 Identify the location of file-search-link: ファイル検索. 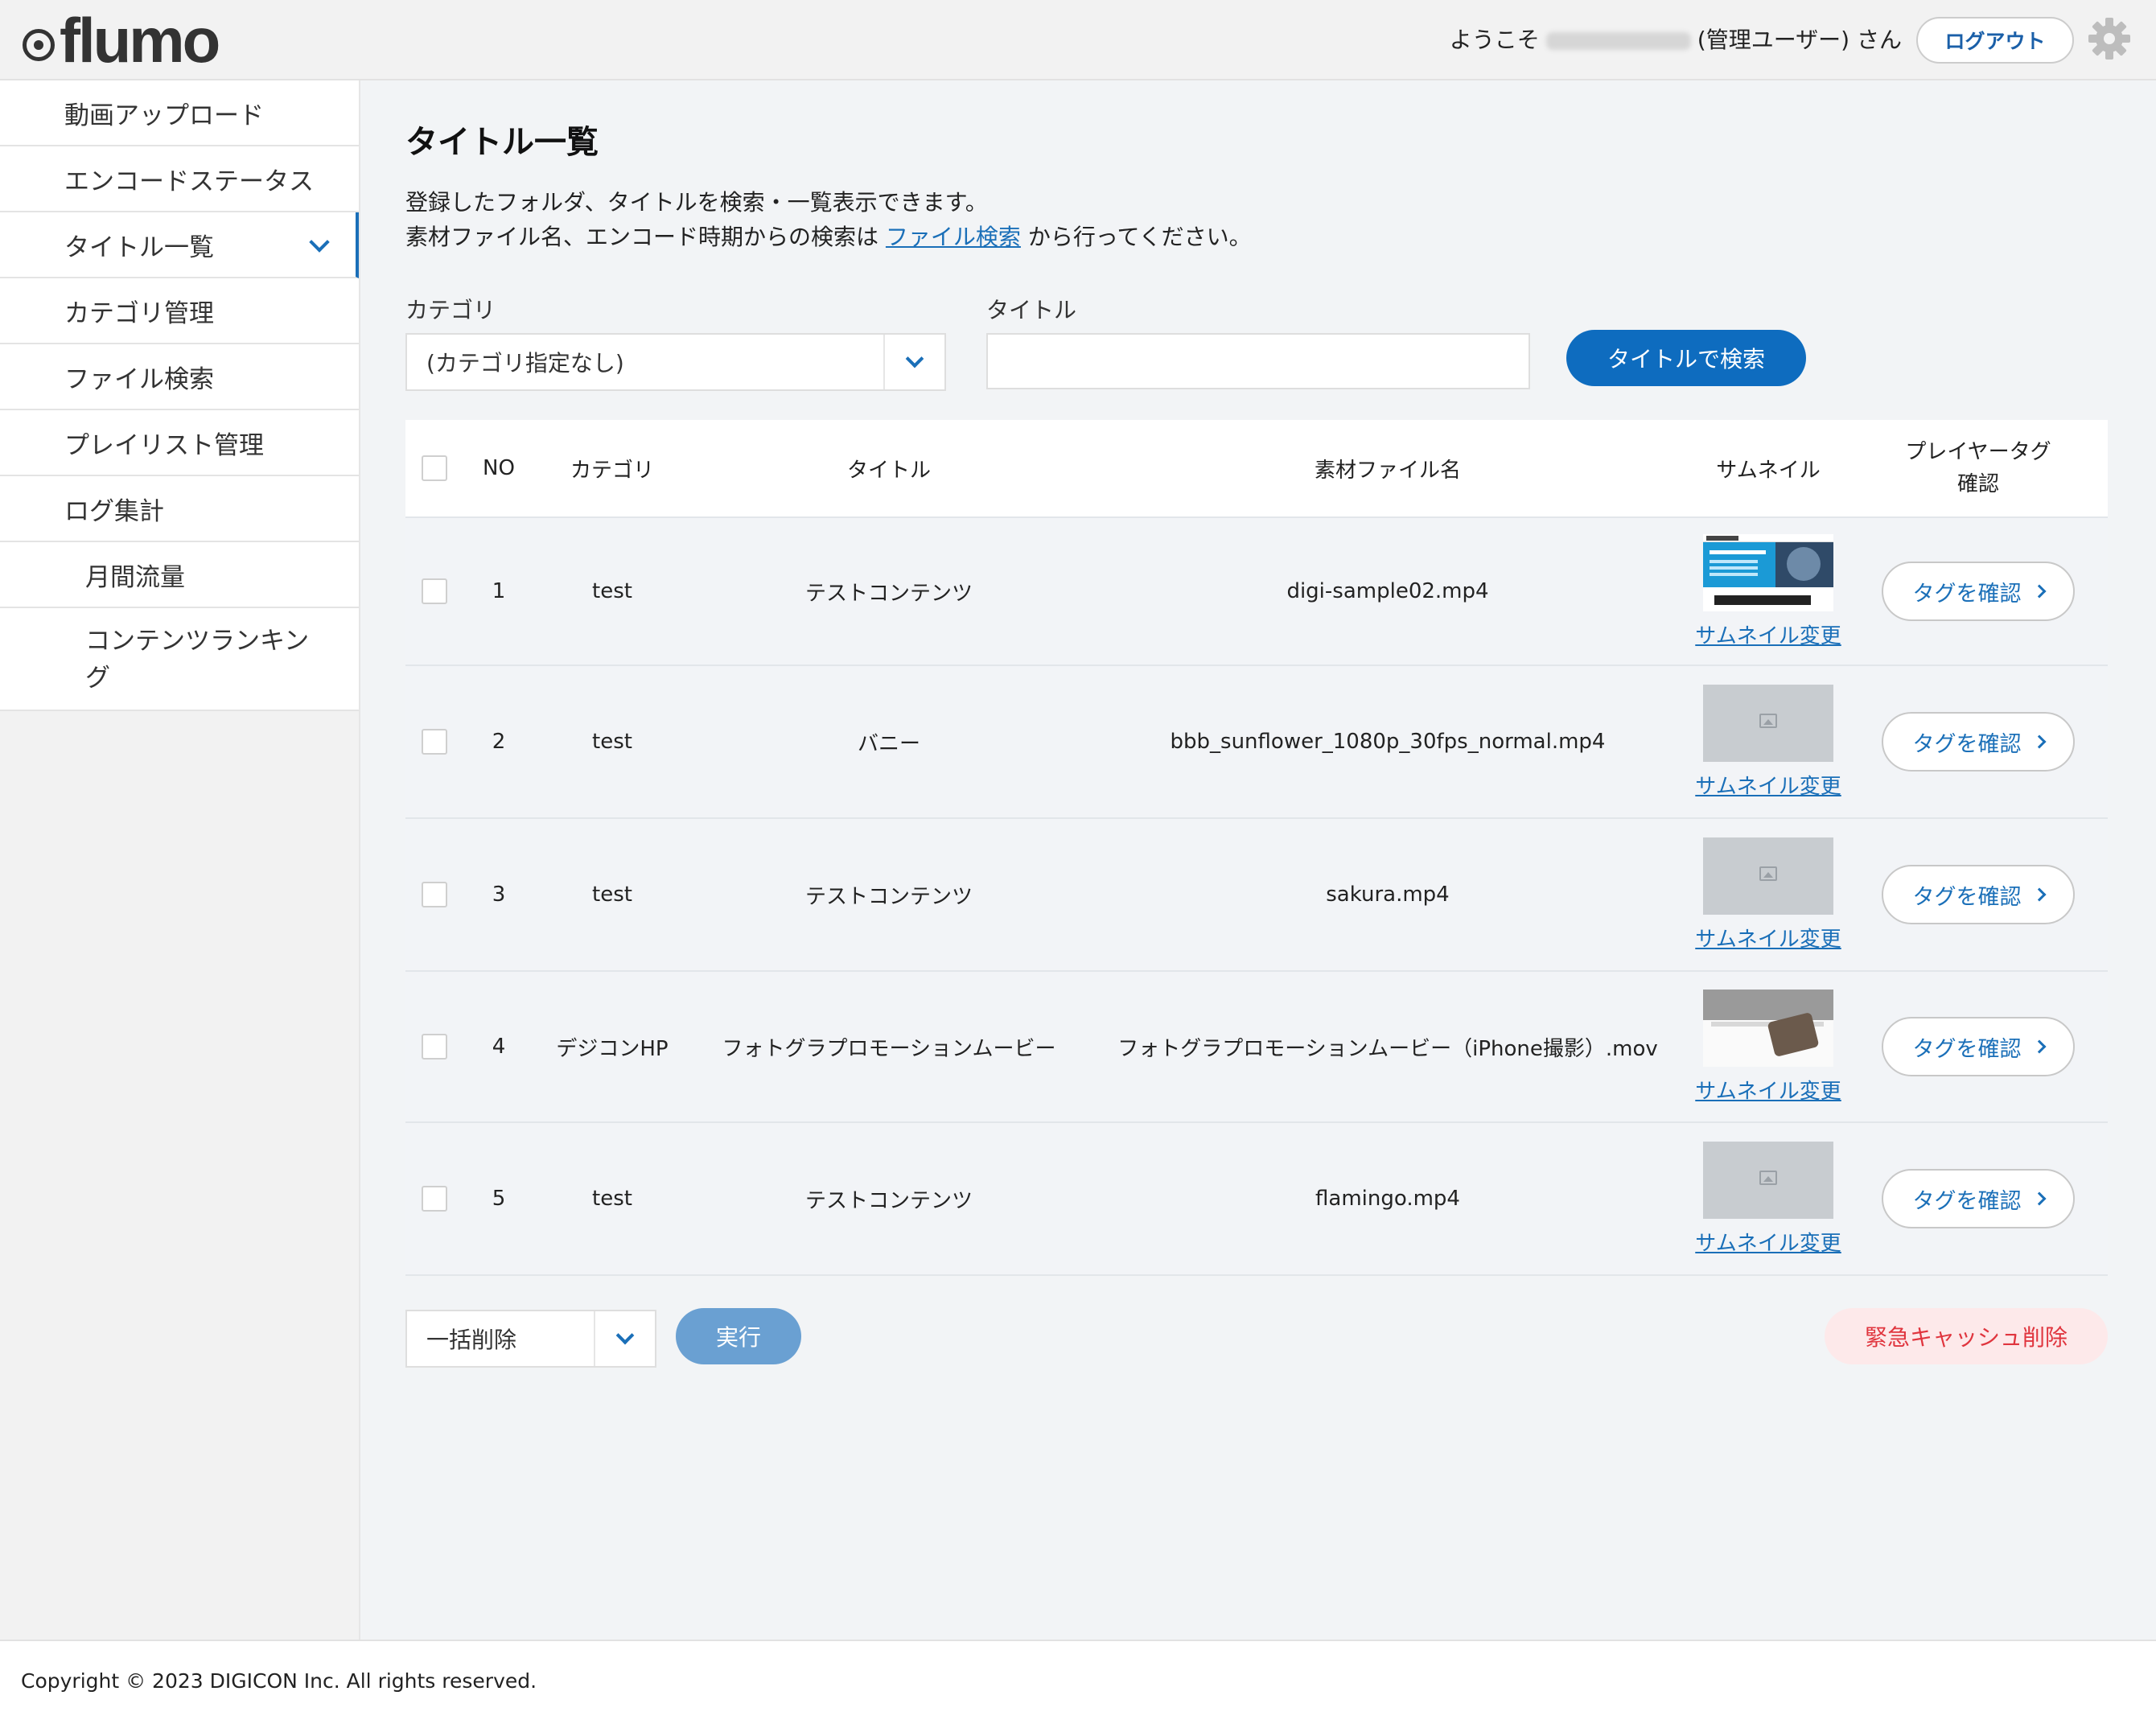
(953, 237).